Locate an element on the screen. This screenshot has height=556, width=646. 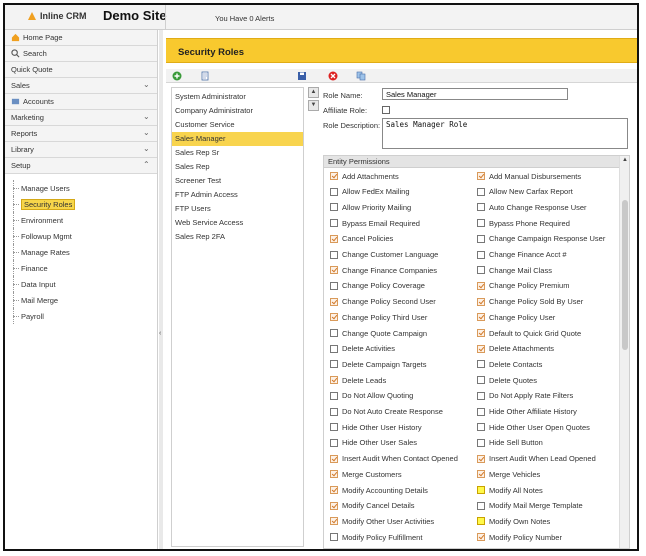
permission-item: Insert Audit When Lead Opened is located at coordinates (536, 459).